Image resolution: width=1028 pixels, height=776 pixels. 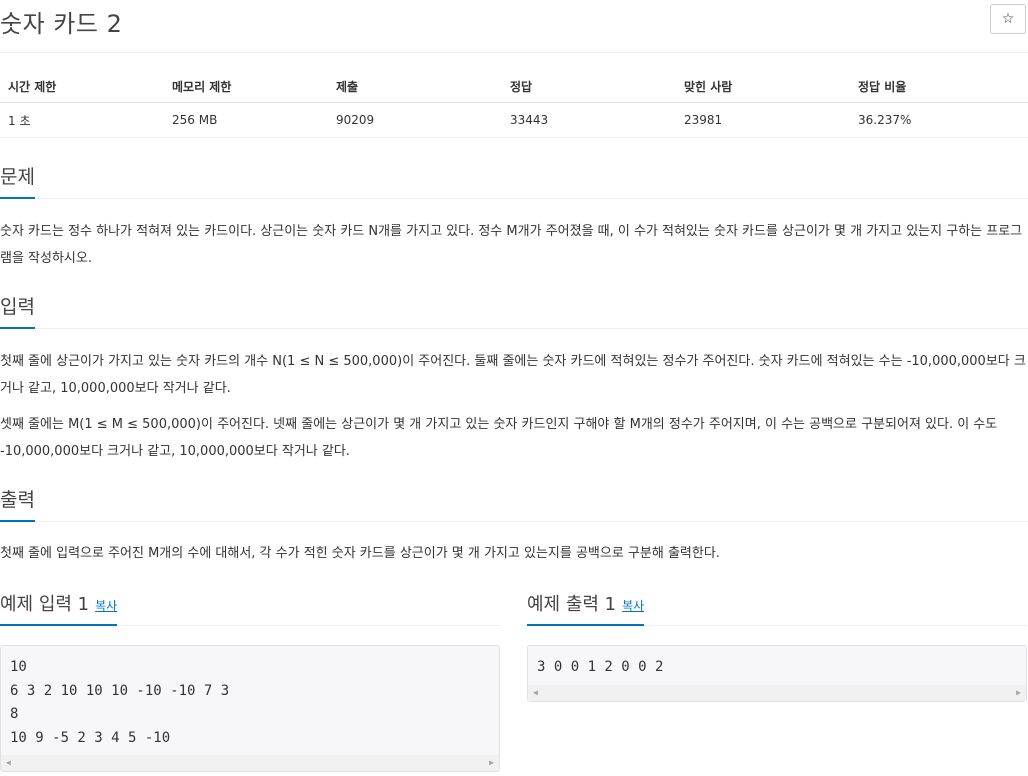 I want to click on header-accepted: 정답, so click(x=589, y=86).